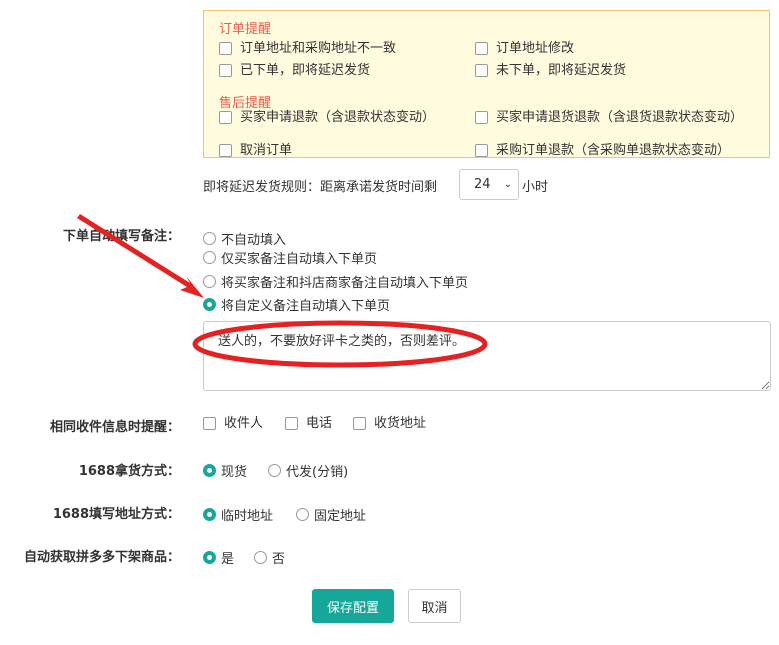 The height and width of the screenshot is (645, 779). I want to click on checkbox-refund-request: 买家申请退款（含退款状态变动）, so click(329, 117).